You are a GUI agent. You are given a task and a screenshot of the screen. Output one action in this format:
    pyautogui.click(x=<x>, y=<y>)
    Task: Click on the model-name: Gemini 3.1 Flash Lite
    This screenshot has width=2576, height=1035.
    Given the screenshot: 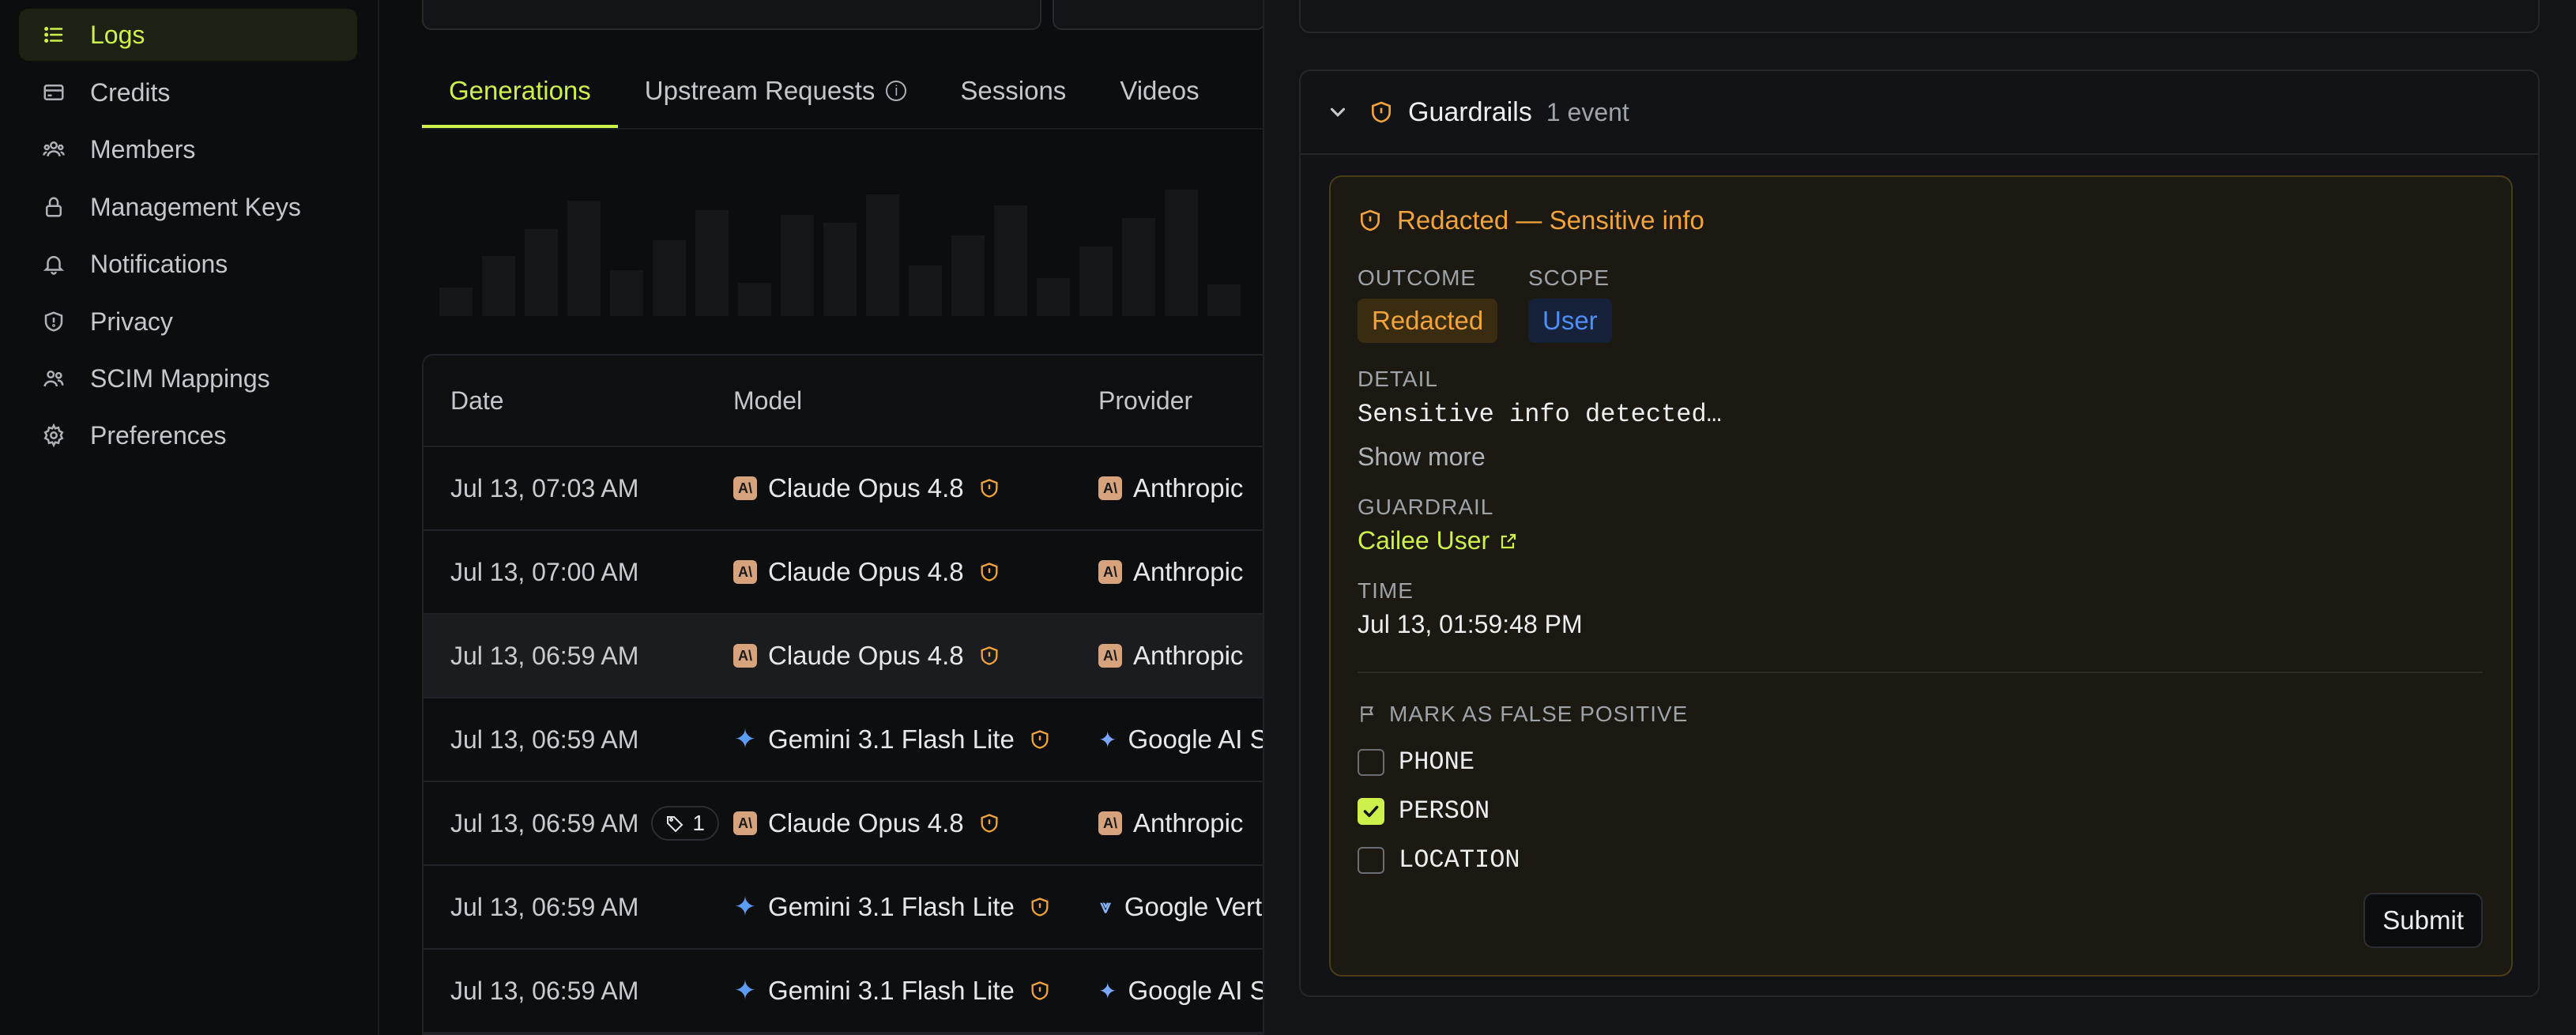 What is the action you would take?
    pyautogui.click(x=891, y=907)
    